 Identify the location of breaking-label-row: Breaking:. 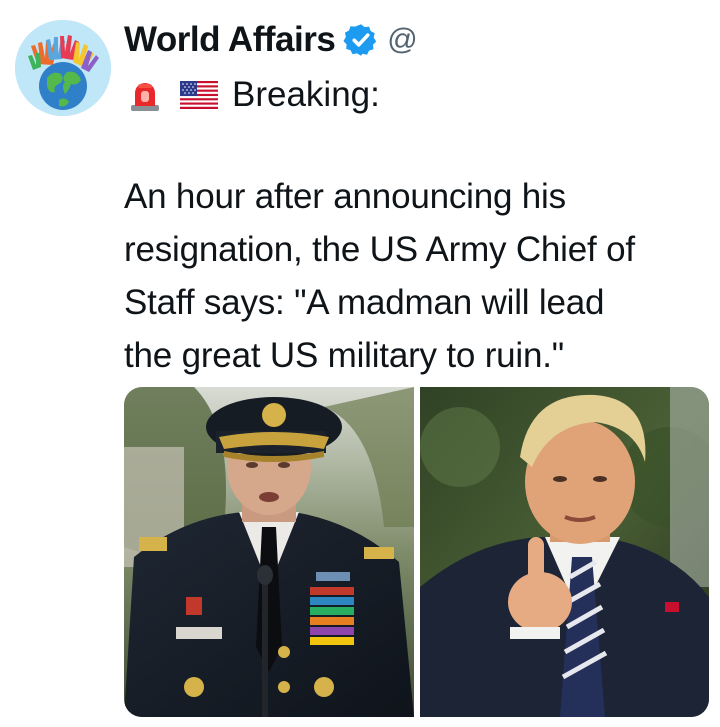
(254, 95).